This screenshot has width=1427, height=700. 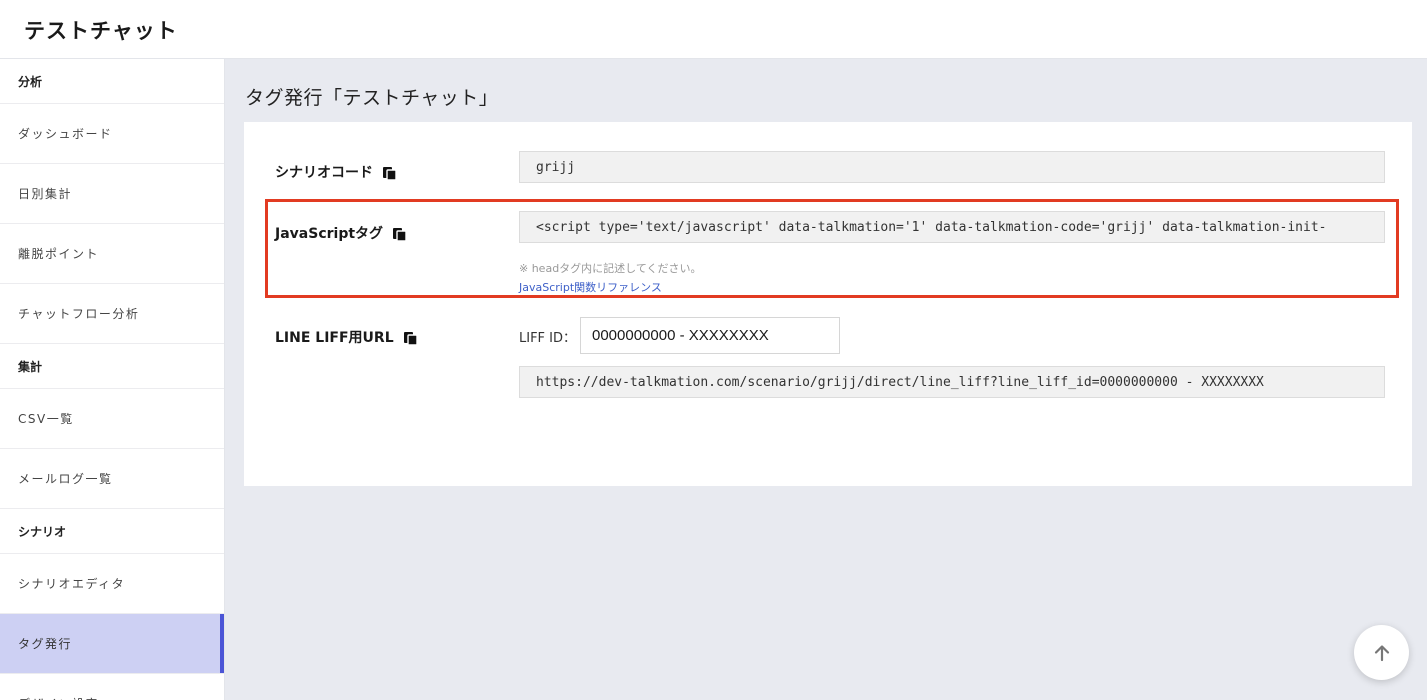 I want to click on scenario-code-label: シナリオコード, so click(x=336, y=172).